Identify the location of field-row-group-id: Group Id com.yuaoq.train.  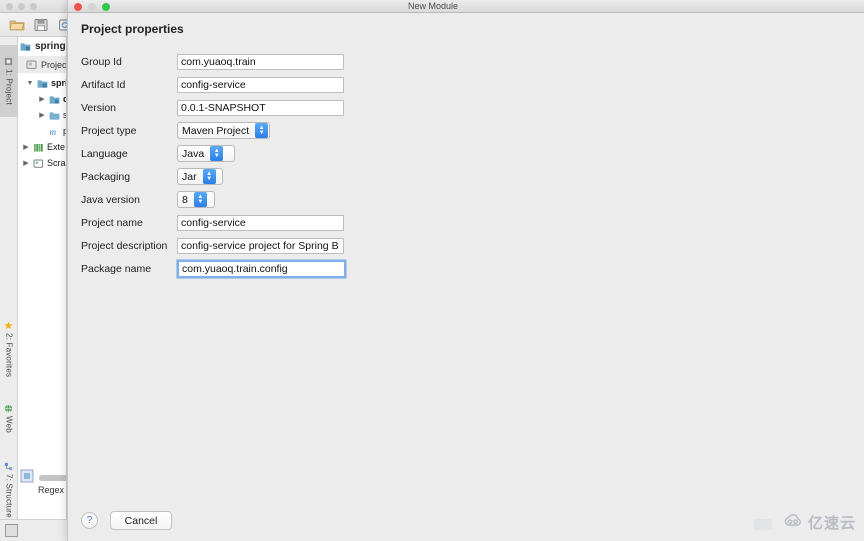
(251, 61).